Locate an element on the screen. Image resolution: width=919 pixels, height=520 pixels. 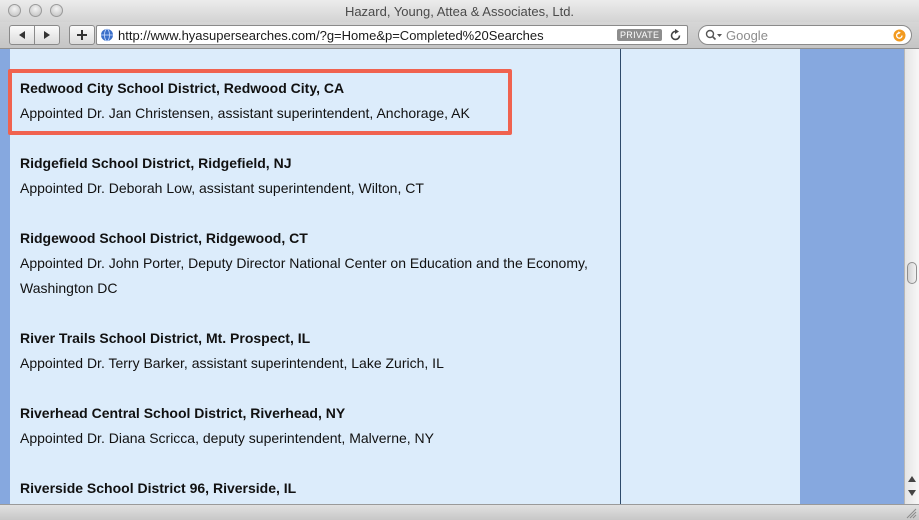
search-field: Google is located at coordinates (805, 35).